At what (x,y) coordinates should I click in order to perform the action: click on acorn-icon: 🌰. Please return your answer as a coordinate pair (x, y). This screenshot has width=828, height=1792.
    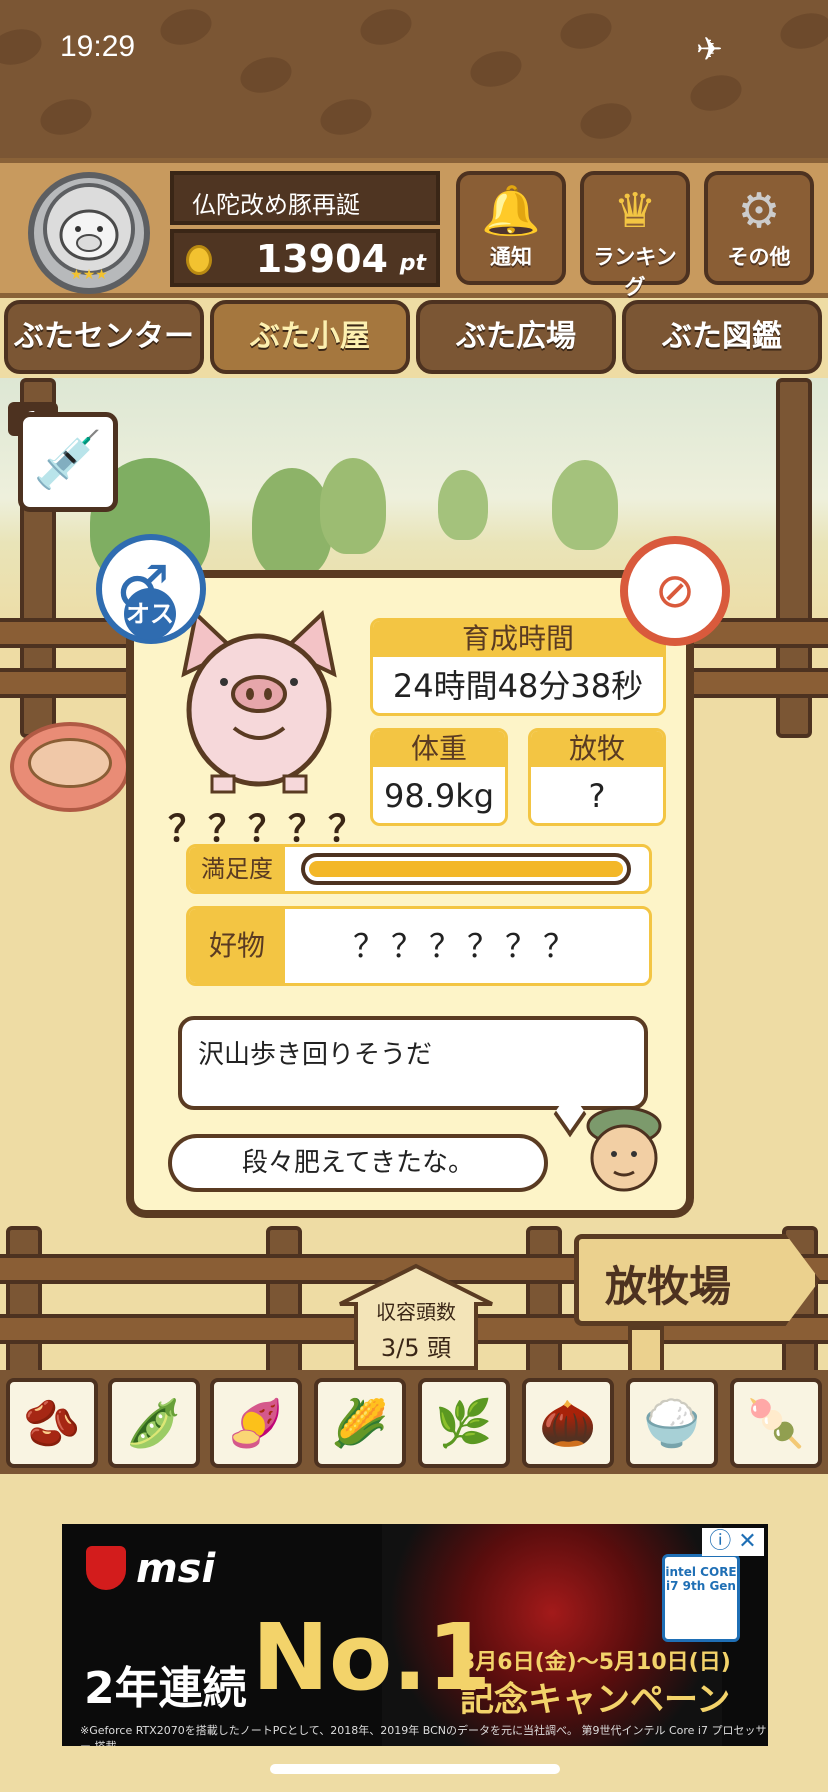
    Looking at the image, I should click on (568, 1423).